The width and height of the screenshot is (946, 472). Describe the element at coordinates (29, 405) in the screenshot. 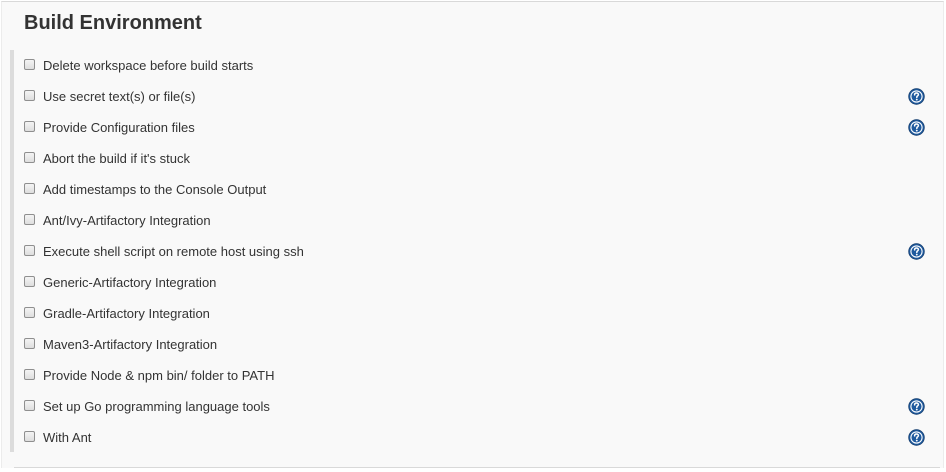

I see `setup-go-tools-checkbox` at that location.